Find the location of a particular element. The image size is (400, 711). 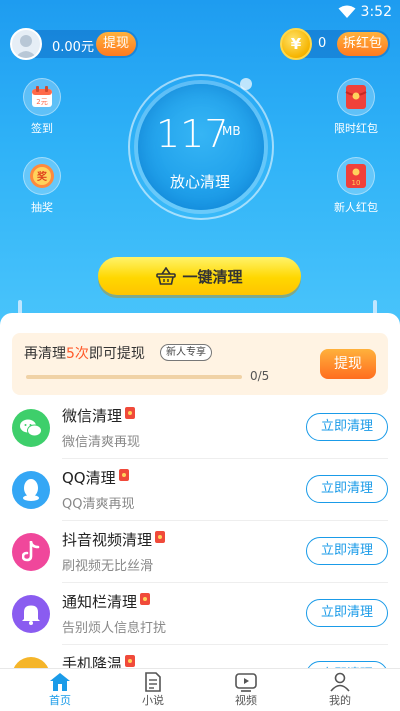

tab-novel: 小说 is located at coordinates (153, 690).